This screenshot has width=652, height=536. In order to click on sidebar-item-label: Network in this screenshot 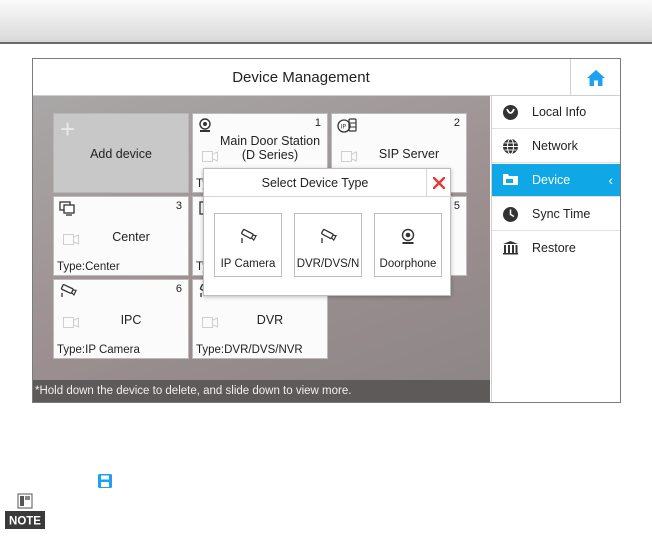, I will do `click(555, 146)`.